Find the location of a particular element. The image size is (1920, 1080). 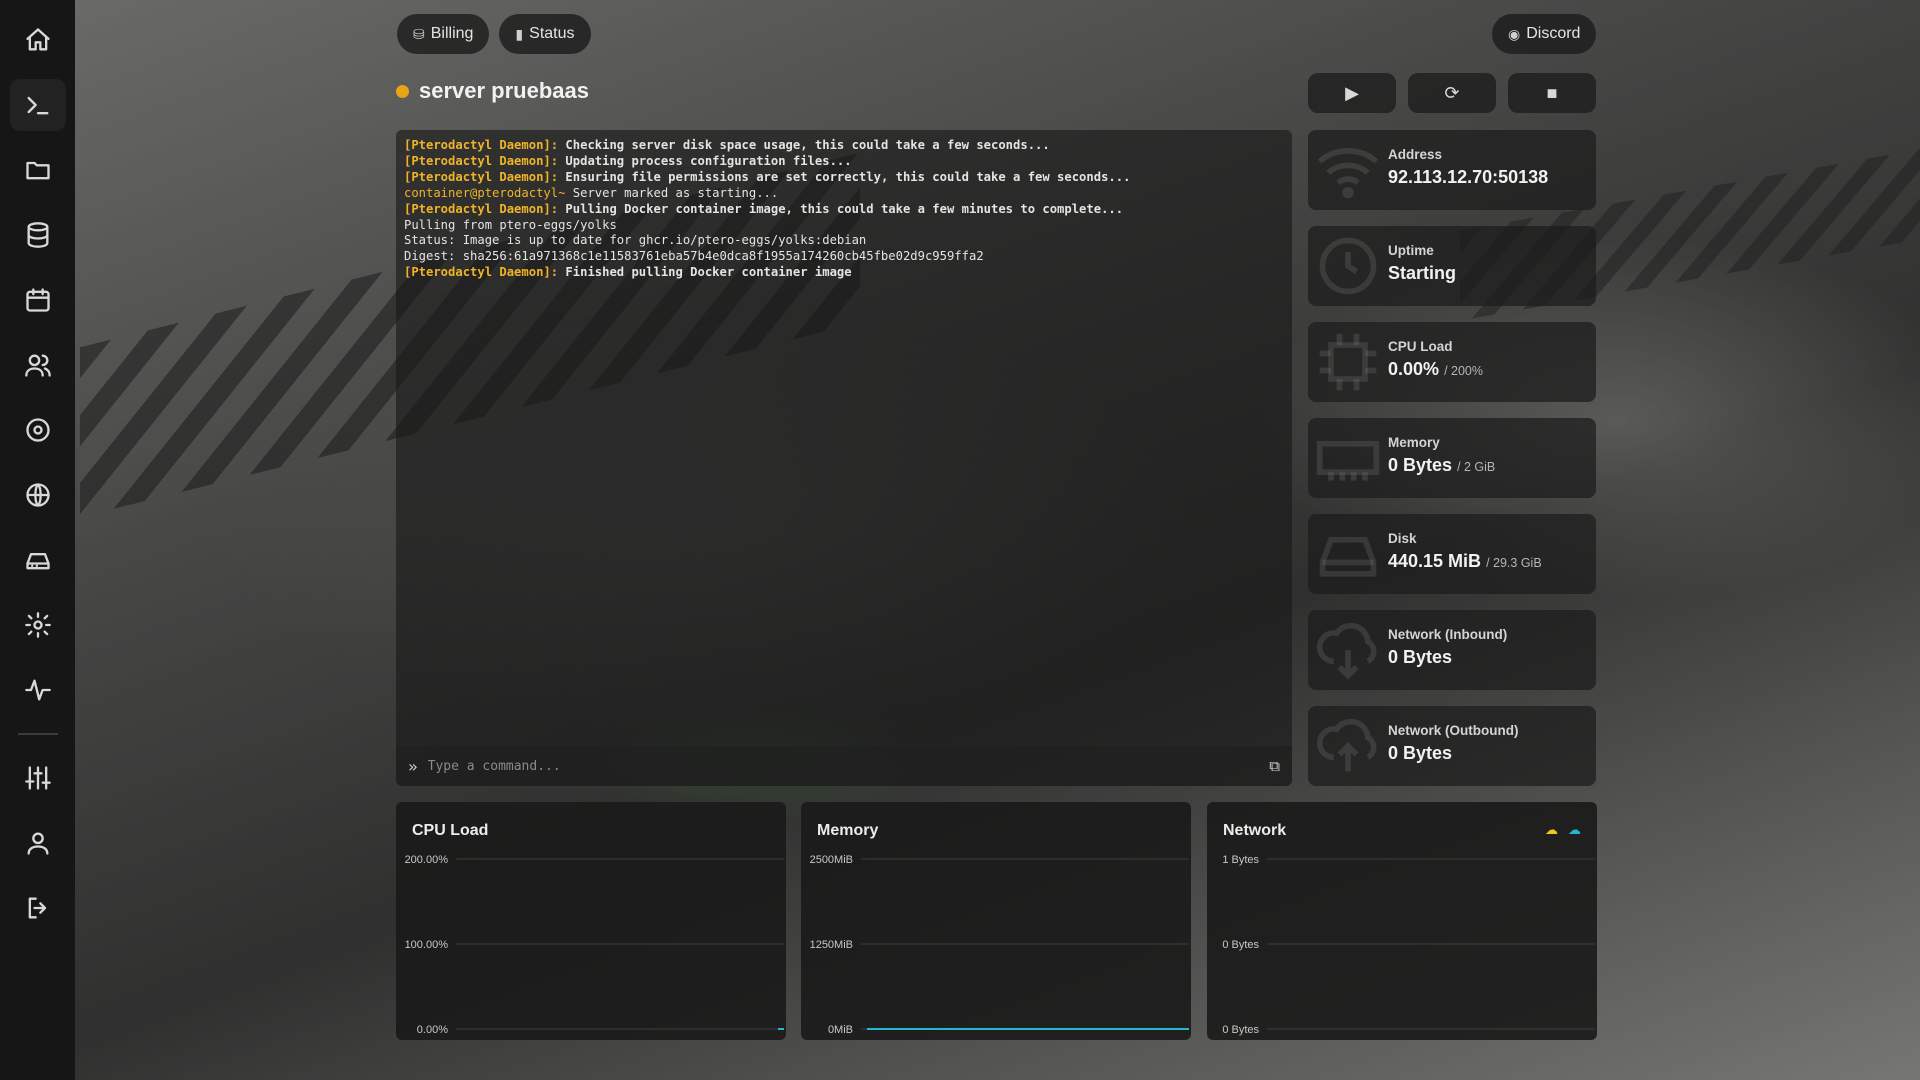

cloud-upload-icon is located at coordinates (1346, 745).